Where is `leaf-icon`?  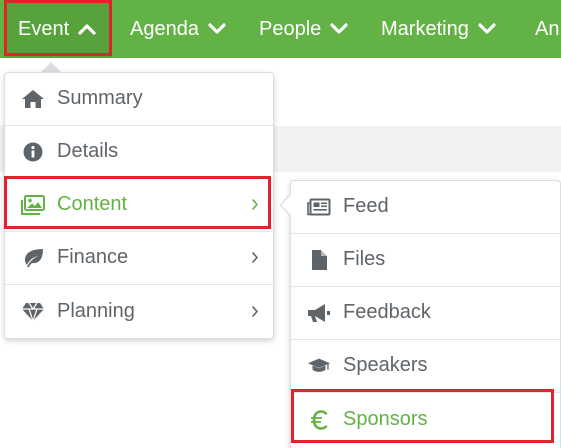
leaf-icon is located at coordinates (33, 258).